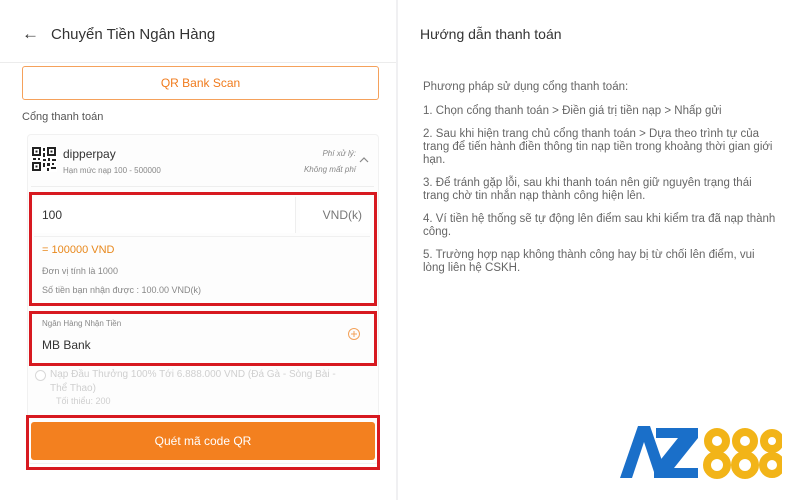 This screenshot has width=800, height=500. What do you see at coordinates (526, 87) in the screenshot?
I see `guide-intro: Phương pháp sử dụng cổng thanh toán:` at bounding box center [526, 87].